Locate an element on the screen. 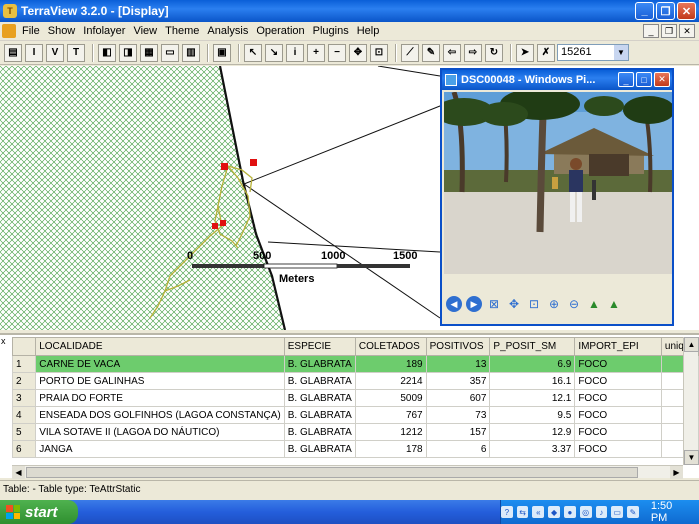 This screenshot has width=699, height=524. cell-localidade: VILA SOTAVE II (LAGOA DO NÁUTICO) is located at coordinates (160, 432).